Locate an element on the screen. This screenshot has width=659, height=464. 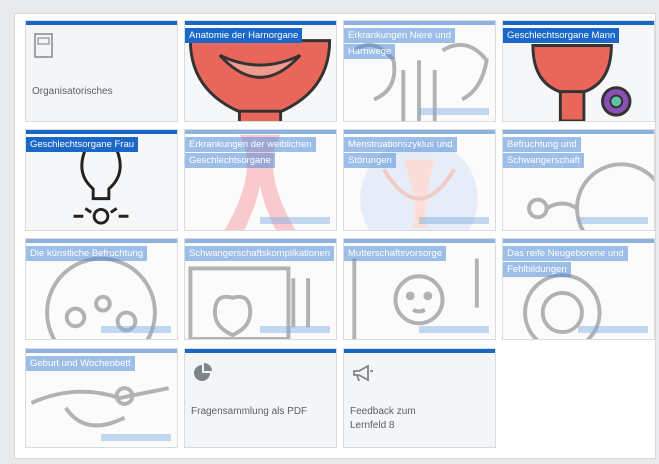
tile-label: Fragensammlung als PDF is located at coordinates (249, 411).